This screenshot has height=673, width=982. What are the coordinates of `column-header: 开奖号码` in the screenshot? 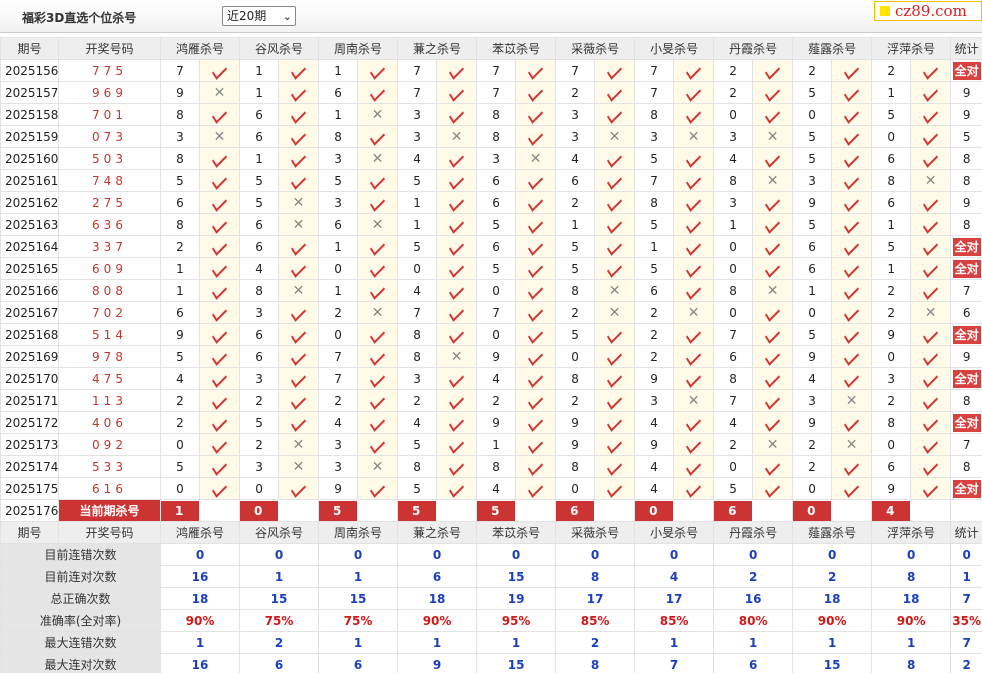 It's located at (109, 48).